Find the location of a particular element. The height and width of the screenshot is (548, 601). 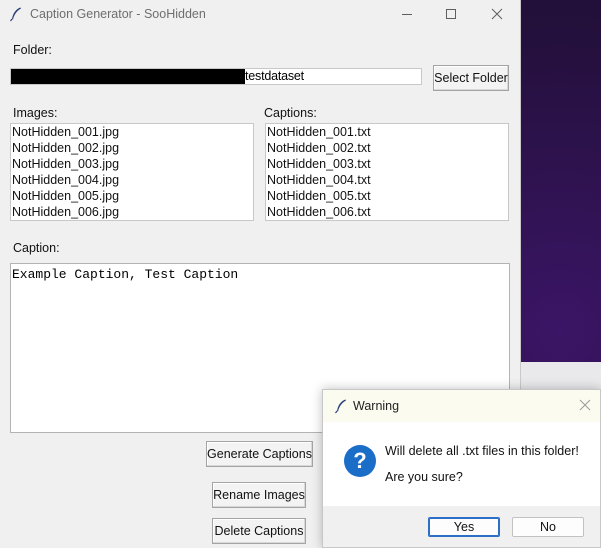

rename-images-button: Rename Images is located at coordinates (259, 495).